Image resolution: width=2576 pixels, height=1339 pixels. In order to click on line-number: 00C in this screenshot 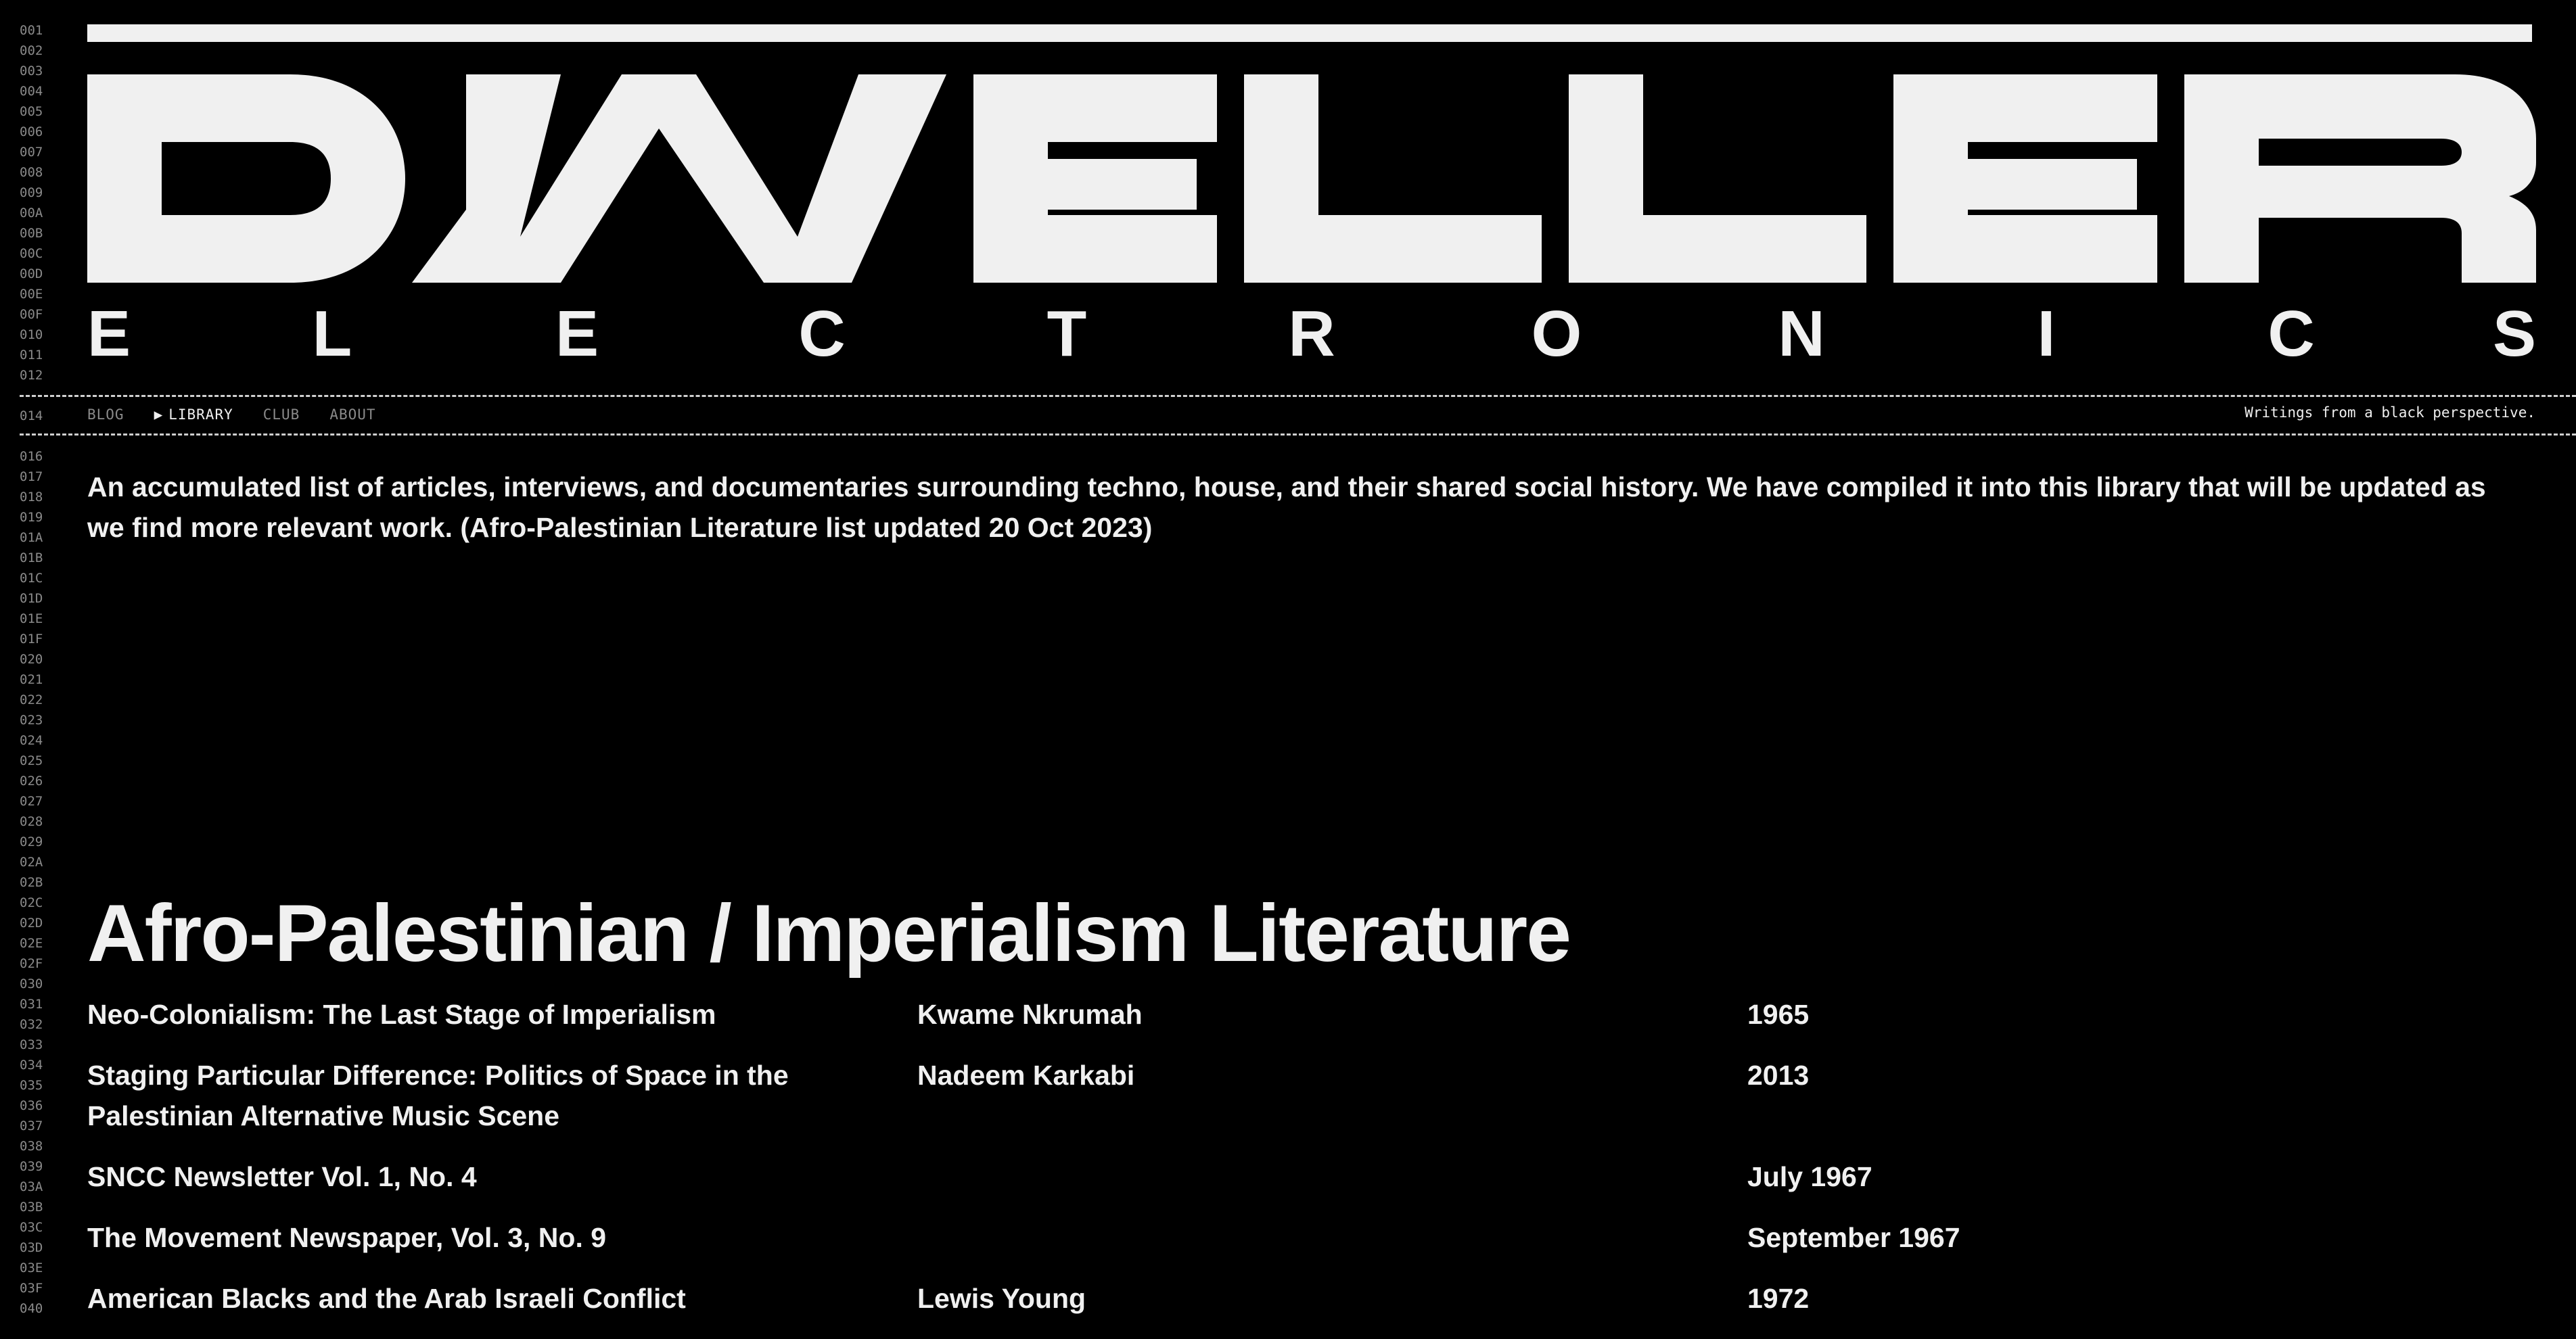, I will do `click(31, 254)`.